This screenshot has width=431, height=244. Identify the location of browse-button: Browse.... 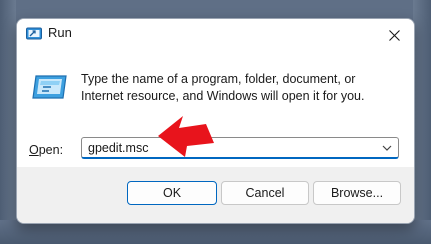
(357, 193).